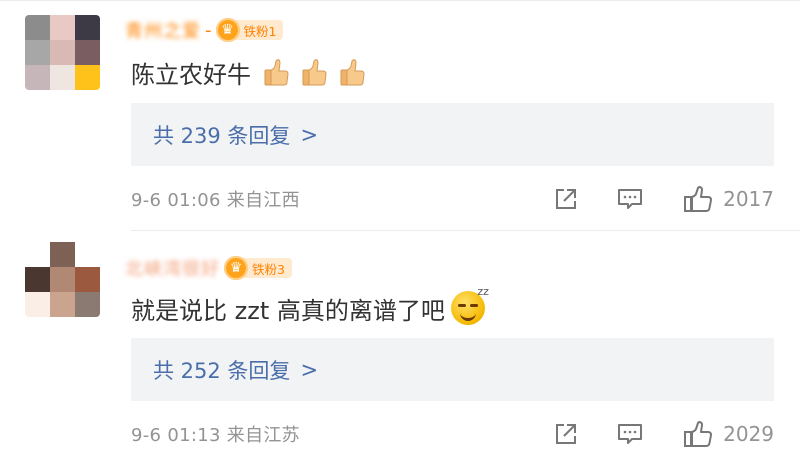 The width and height of the screenshot is (800, 465). What do you see at coordinates (748, 199) in the screenshot?
I see `like-count: 2017` at bounding box center [748, 199].